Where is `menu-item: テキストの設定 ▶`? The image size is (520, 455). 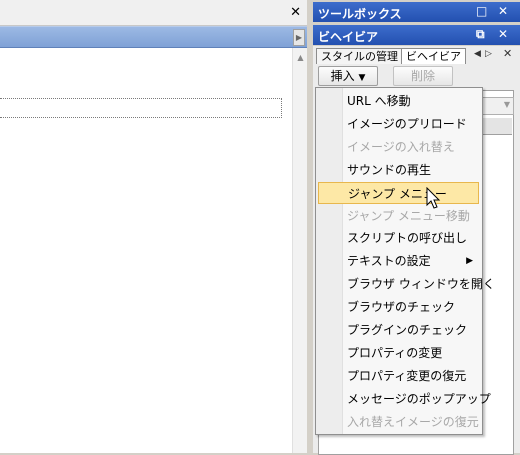 menu-item: テキストの設定 ▶ is located at coordinates (398, 261).